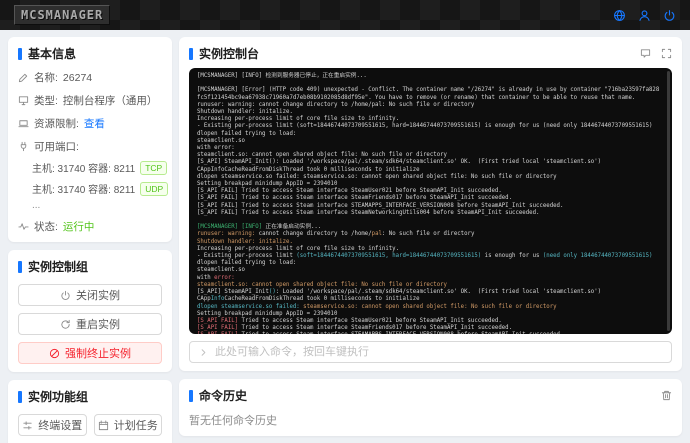 This screenshot has height=443, width=690. I want to click on app-header: MCSMANAGER, so click(345, 15).